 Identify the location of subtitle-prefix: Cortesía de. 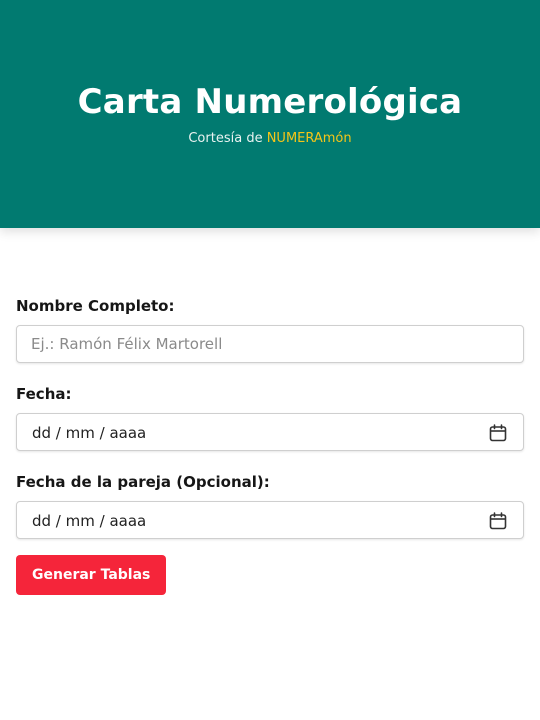
(227, 138).